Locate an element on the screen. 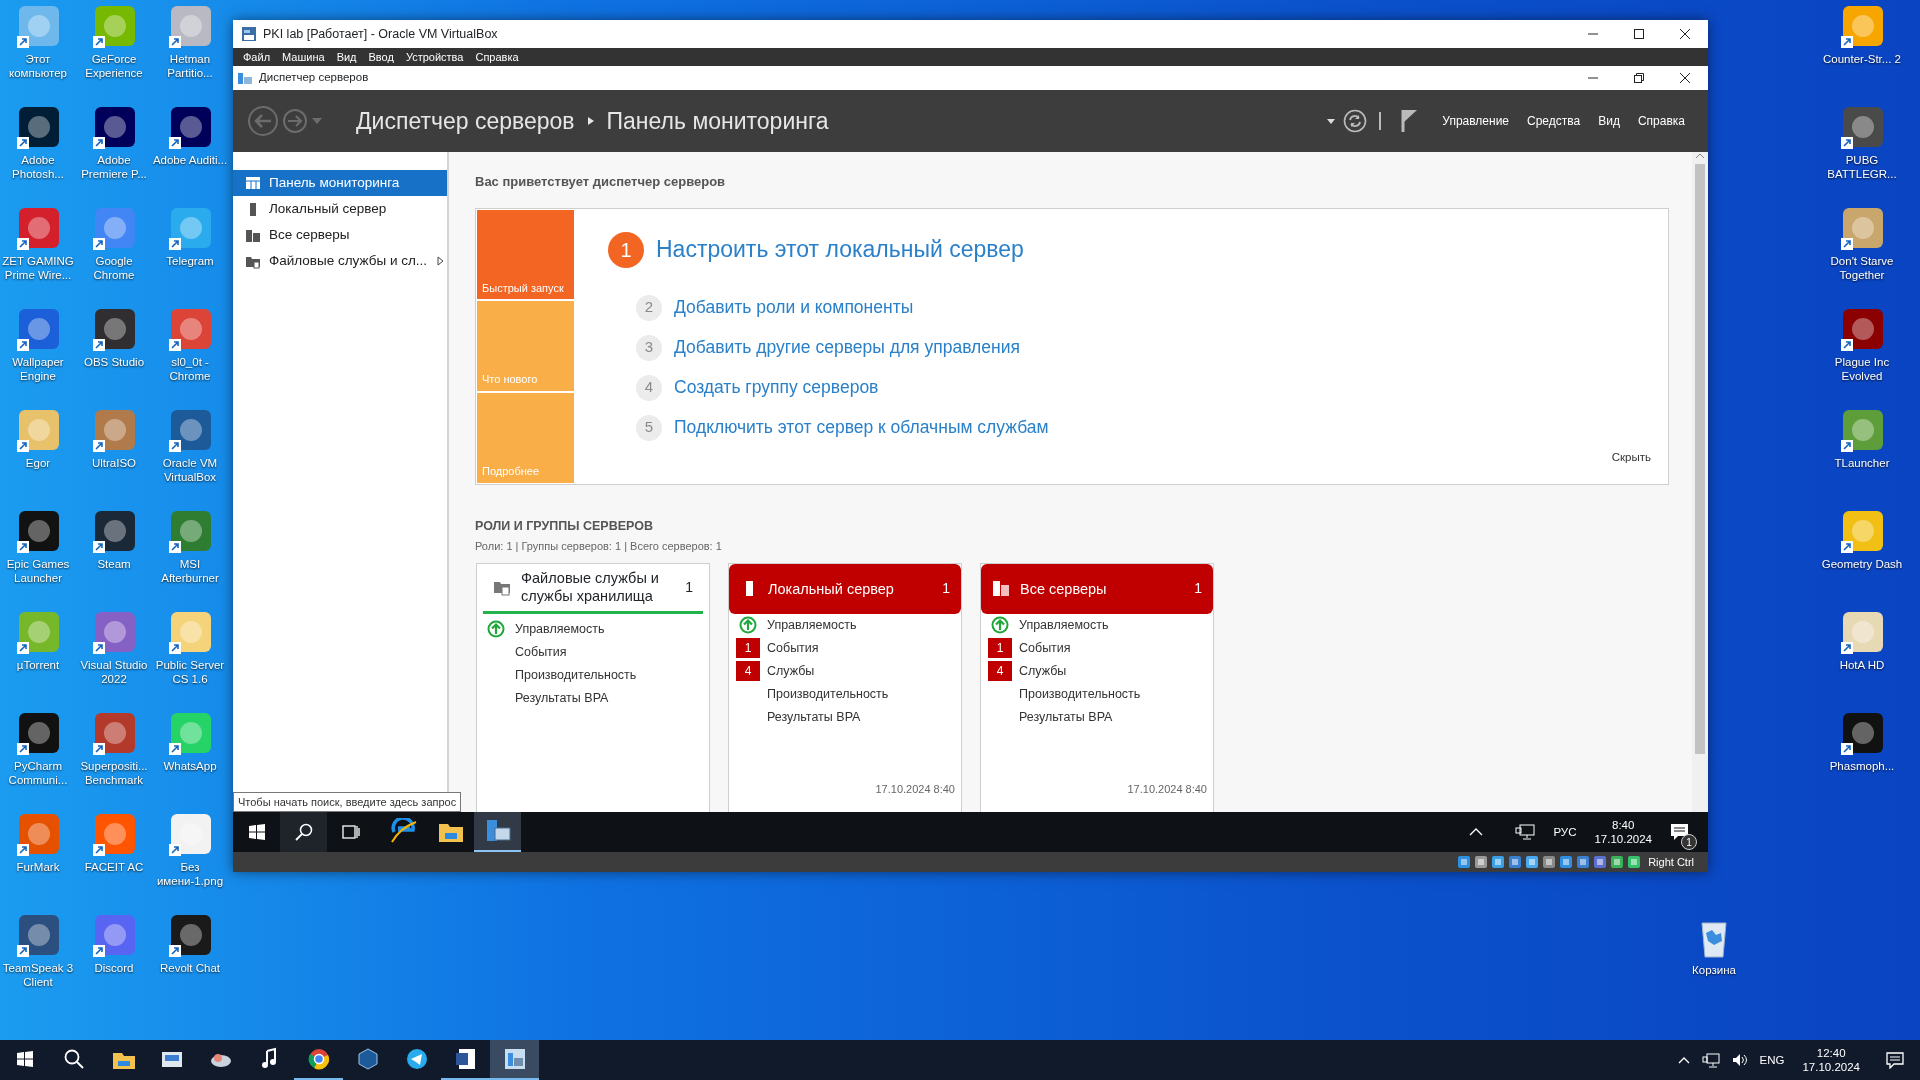 This screenshot has width=1920, height=1080. search-button is located at coordinates (303, 832).